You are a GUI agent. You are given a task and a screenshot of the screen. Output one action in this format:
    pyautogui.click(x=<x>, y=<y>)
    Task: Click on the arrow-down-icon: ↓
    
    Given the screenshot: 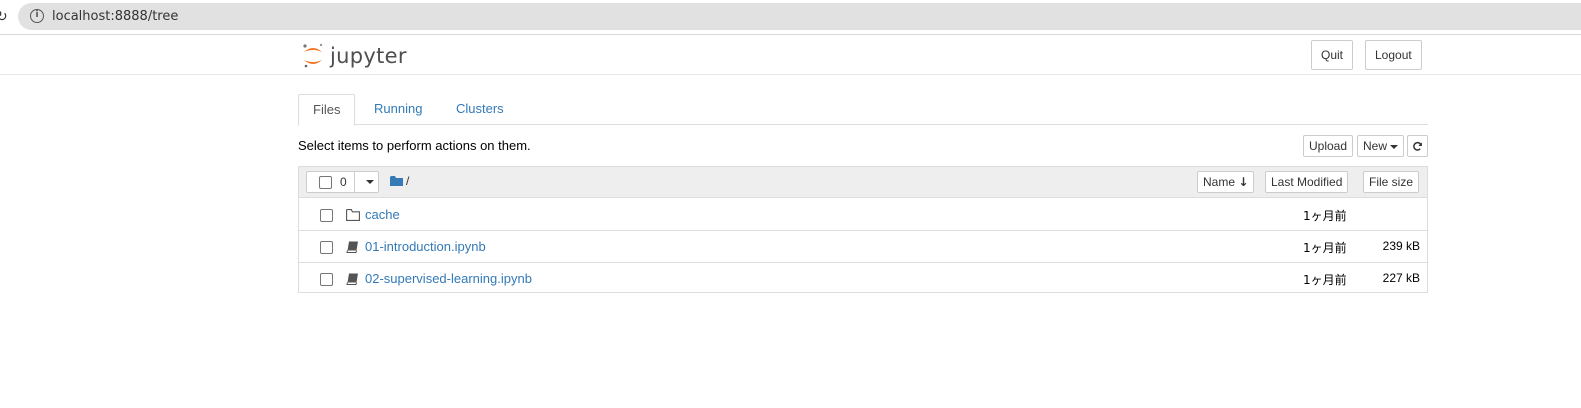 What is the action you would take?
    pyautogui.click(x=1243, y=182)
    